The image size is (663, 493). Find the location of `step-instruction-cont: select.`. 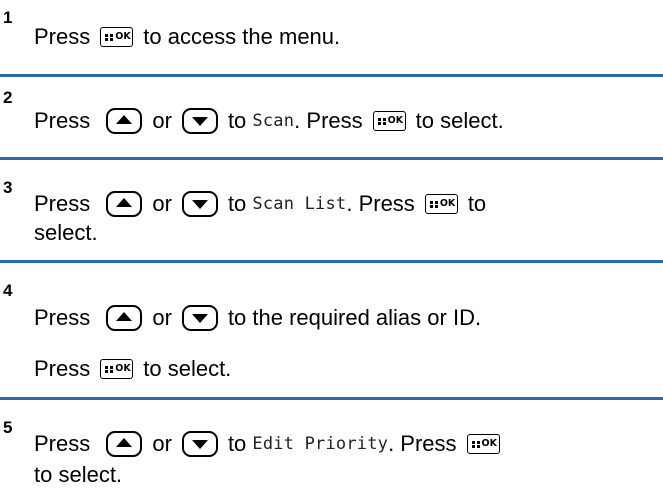

step-instruction-cont: select. is located at coordinates (66, 232).